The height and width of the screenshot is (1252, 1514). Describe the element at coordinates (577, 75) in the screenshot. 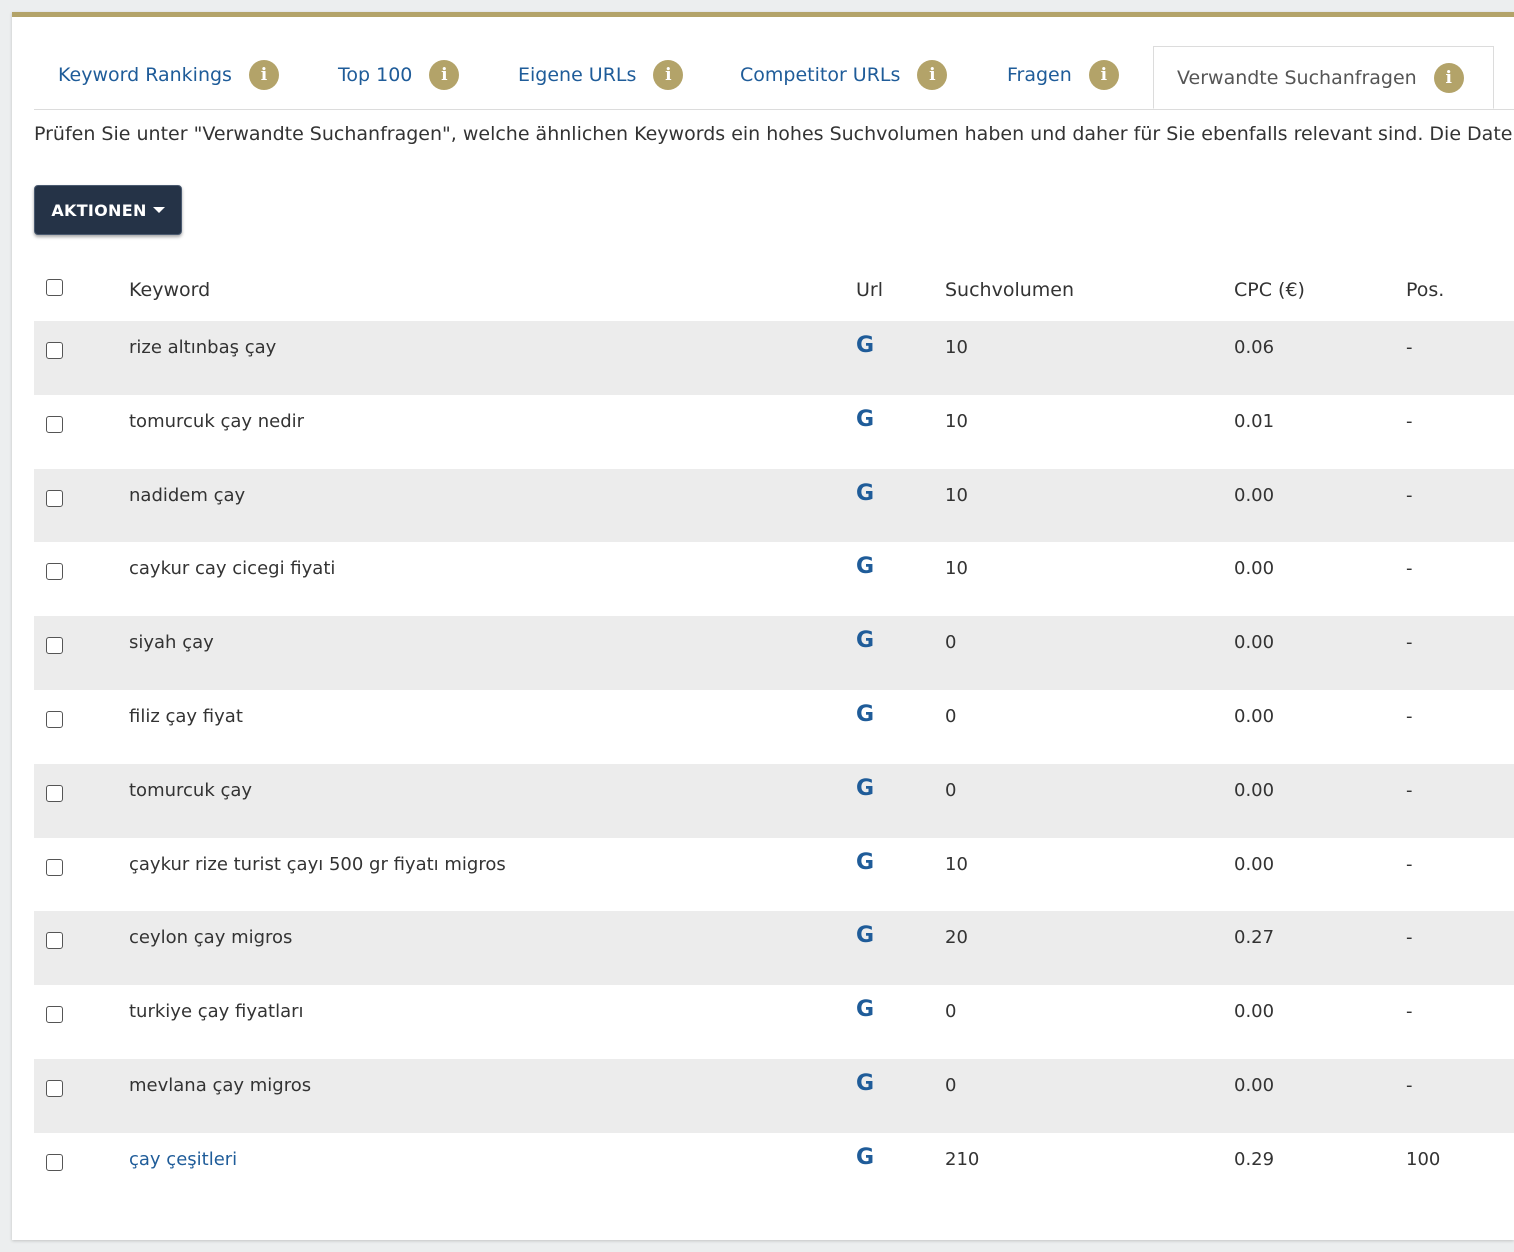

I see `tab-label: Eigene URLs` at that location.